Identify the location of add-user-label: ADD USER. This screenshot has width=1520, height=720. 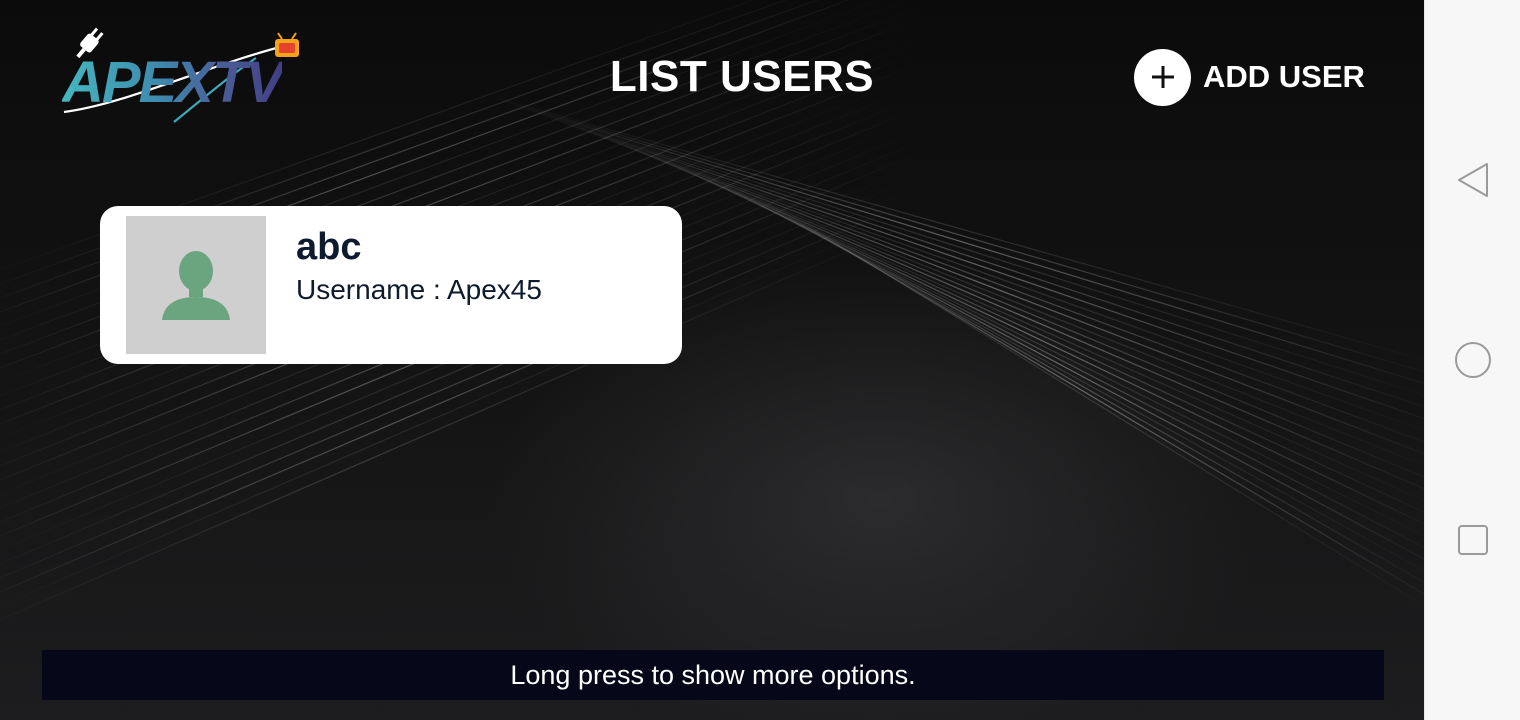
(1284, 77).